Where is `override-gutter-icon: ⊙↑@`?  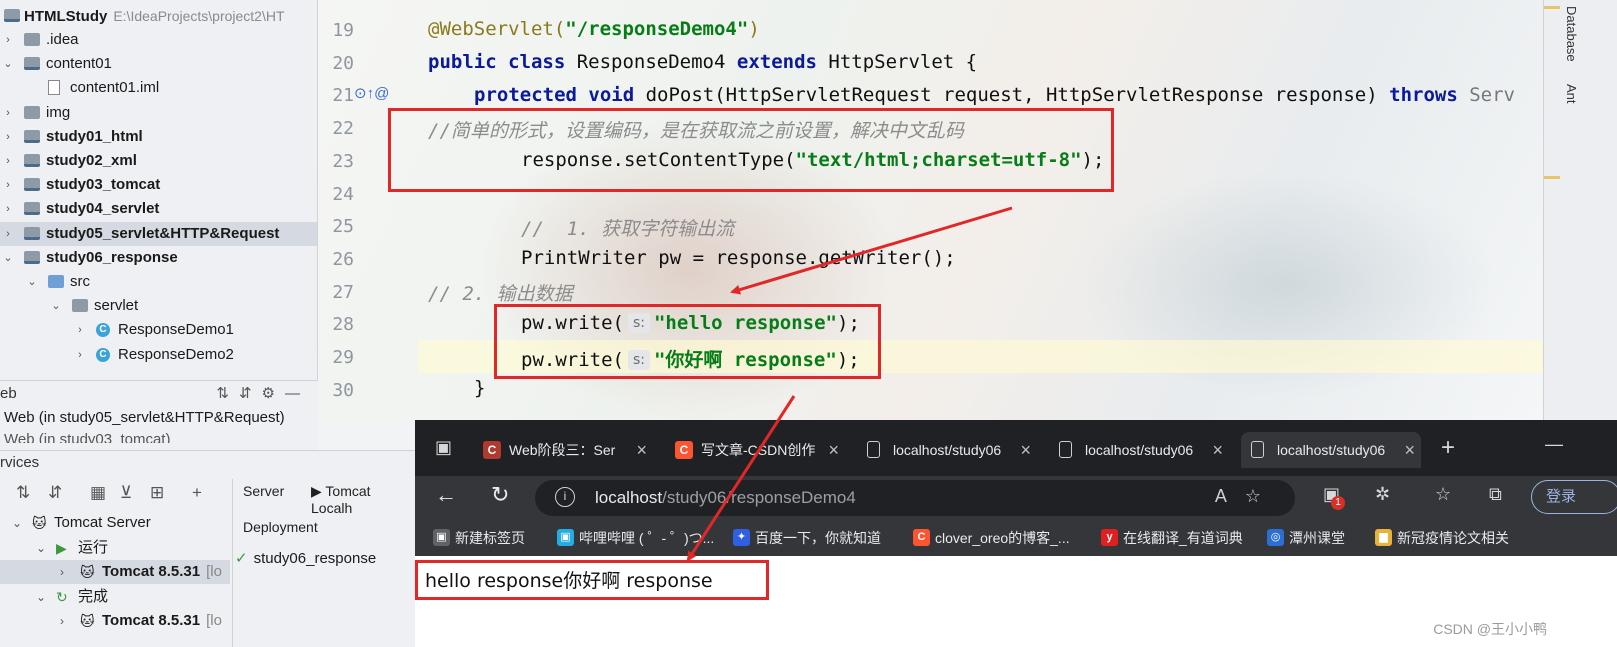
override-gutter-icon: ⊙↑@ is located at coordinates (371, 93).